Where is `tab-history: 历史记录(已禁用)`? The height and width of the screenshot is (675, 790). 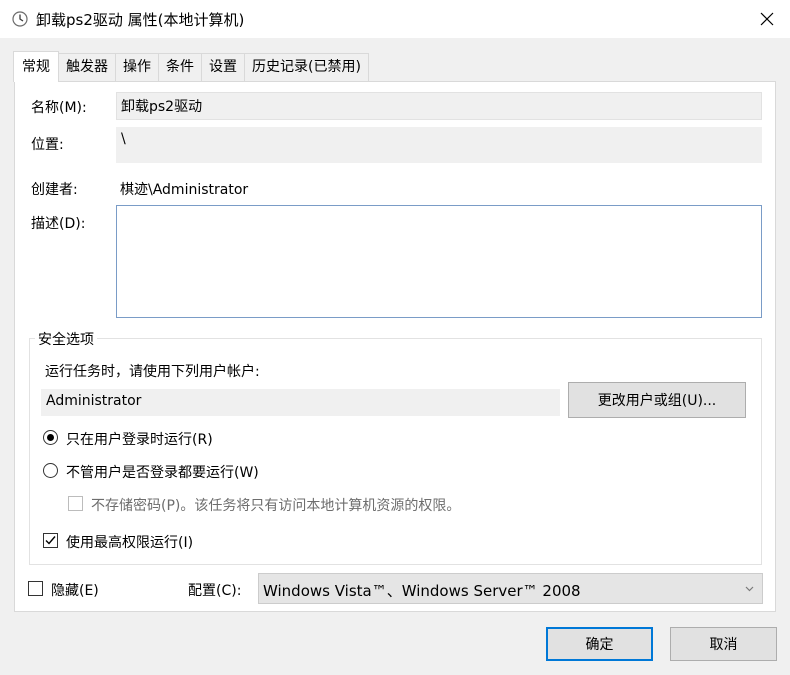 tab-history: 历史记录(已禁用) is located at coordinates (306, 67).